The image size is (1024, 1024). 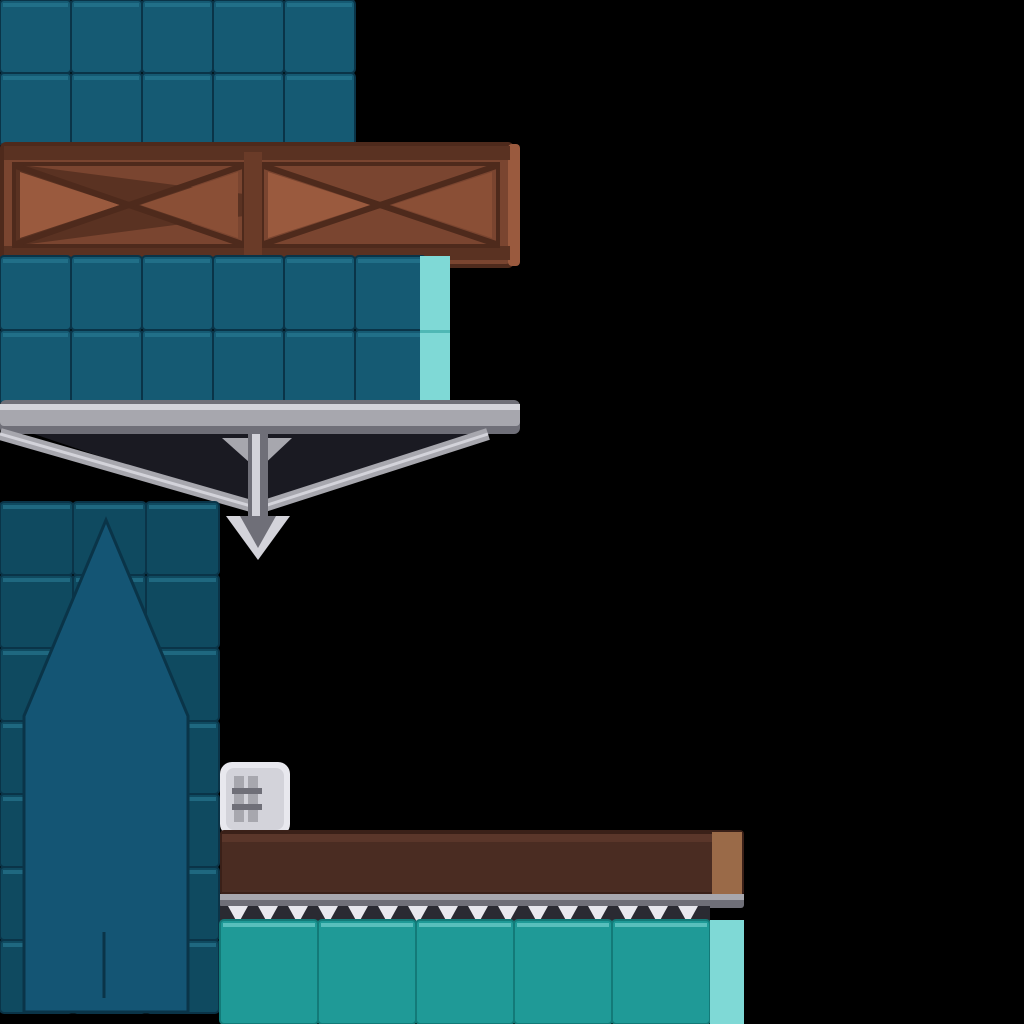 I want to click on ice-block-row, so click(x=481, y=971).